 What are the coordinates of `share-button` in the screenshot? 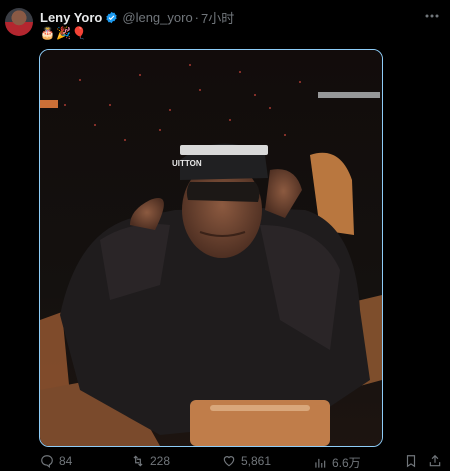 It's located at (435, 461).